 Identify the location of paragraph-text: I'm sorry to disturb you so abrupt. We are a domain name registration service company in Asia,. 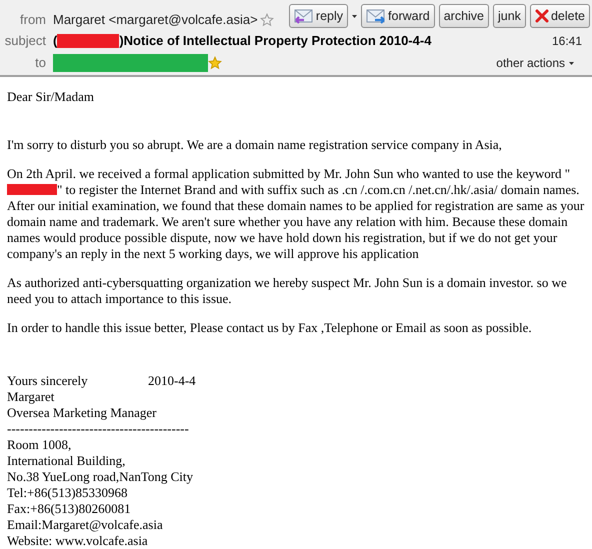
(255, 145).